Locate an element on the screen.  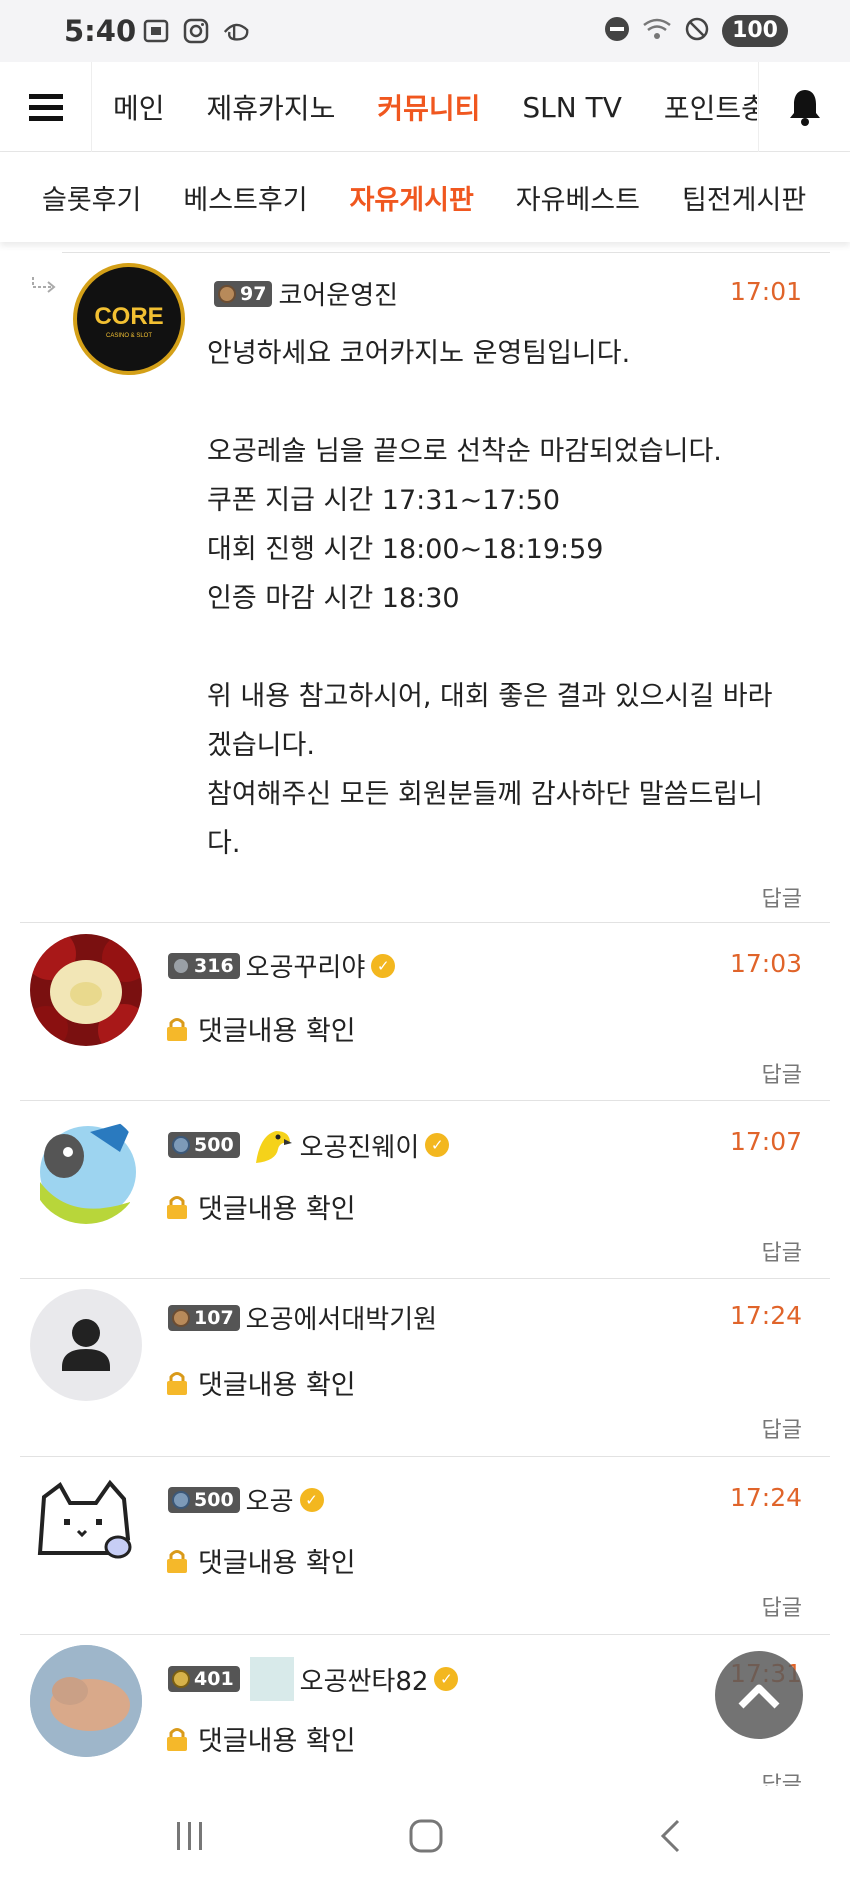
comment-time: 17:01 is located at coordinates (765, 291).